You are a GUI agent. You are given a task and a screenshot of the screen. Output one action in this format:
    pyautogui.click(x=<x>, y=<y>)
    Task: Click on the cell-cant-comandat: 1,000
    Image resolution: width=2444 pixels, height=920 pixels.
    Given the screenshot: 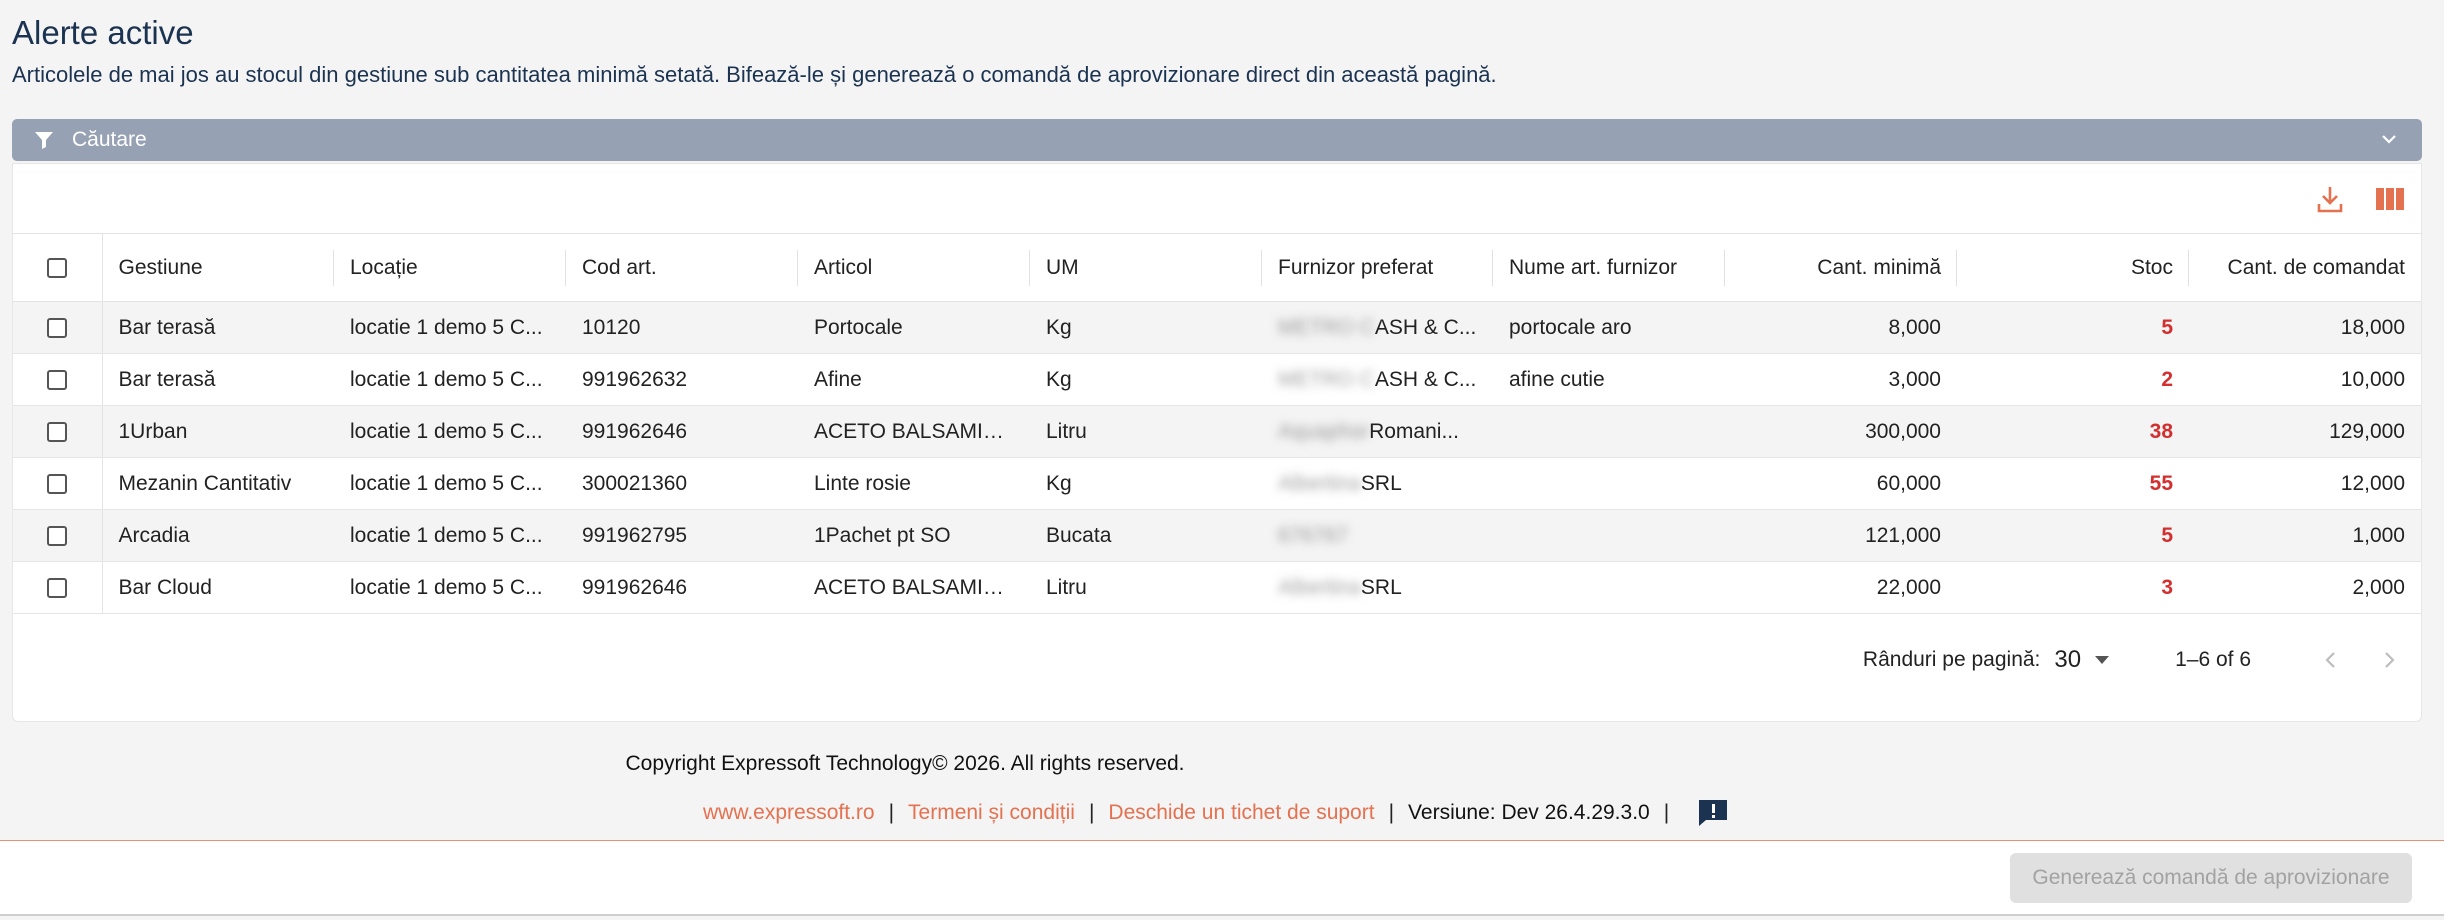 What is the action you would take?
    pyautogui.click(x=2305, y=535)
    